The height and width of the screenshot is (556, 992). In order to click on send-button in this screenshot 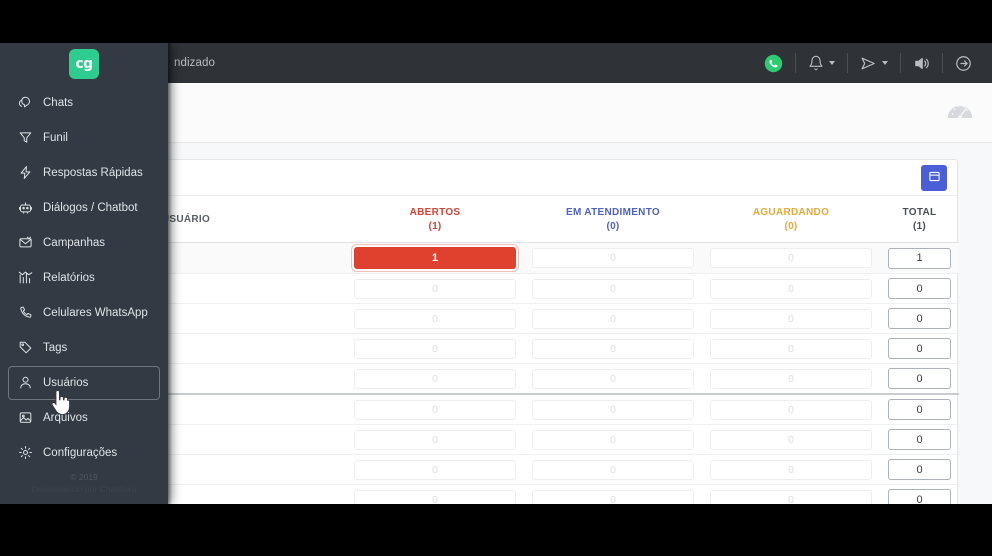, I will do `click(874, 63)`.